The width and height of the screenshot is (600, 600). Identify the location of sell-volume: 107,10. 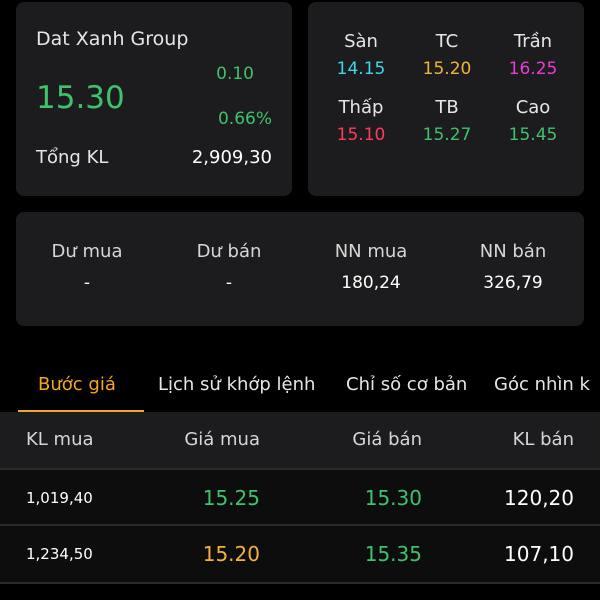
(539, 554).